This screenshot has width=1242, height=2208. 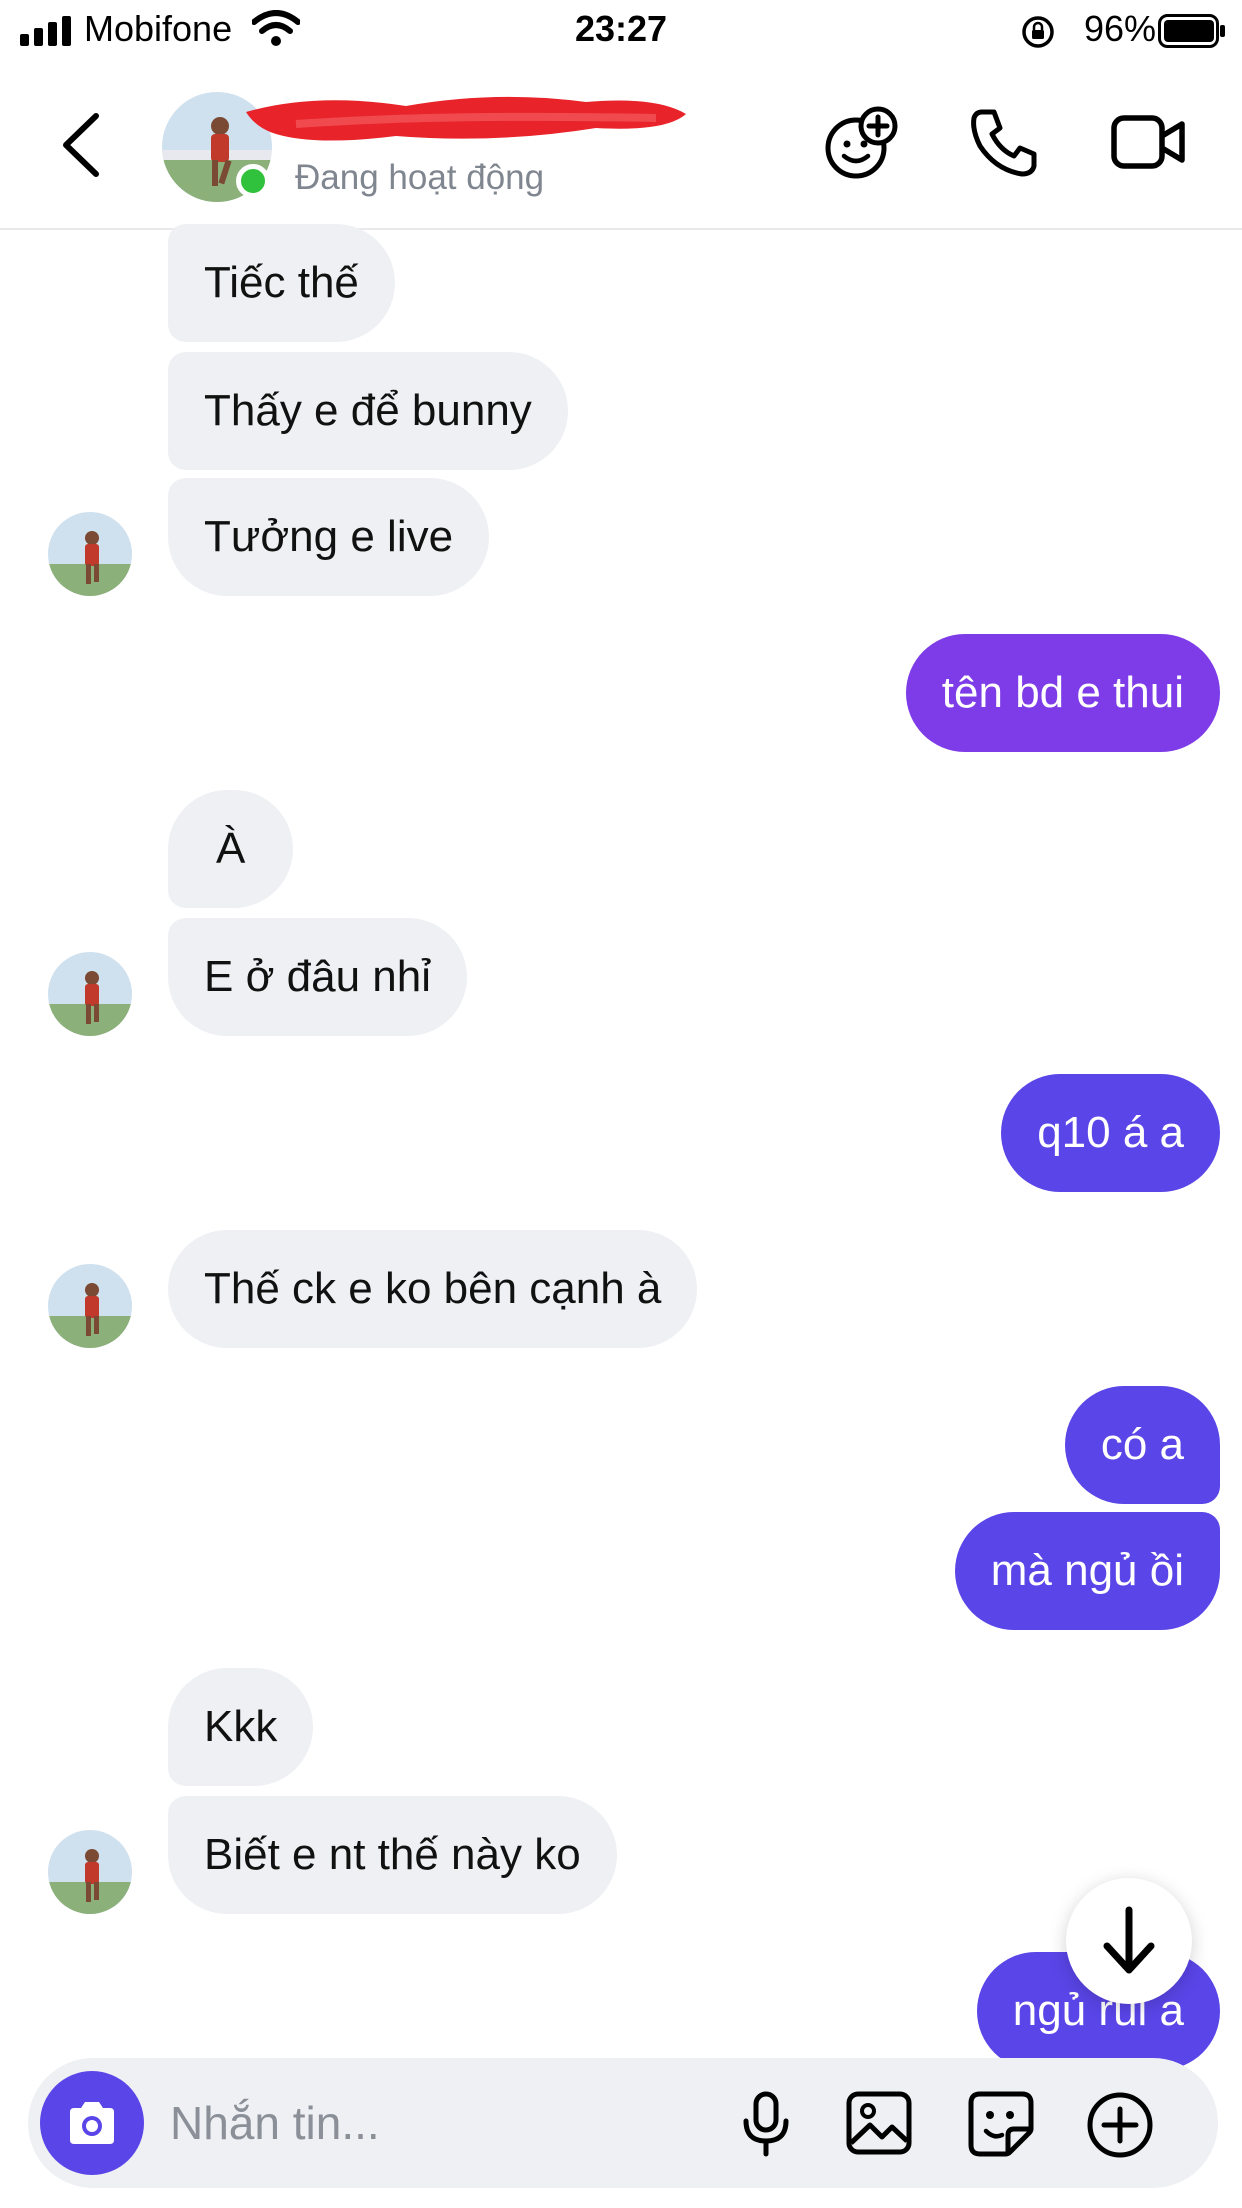 What do you see at coordinates (1119, 28) in the screenshot?
I see `battery-percent: 96%` at bounding box center [1119, 28].